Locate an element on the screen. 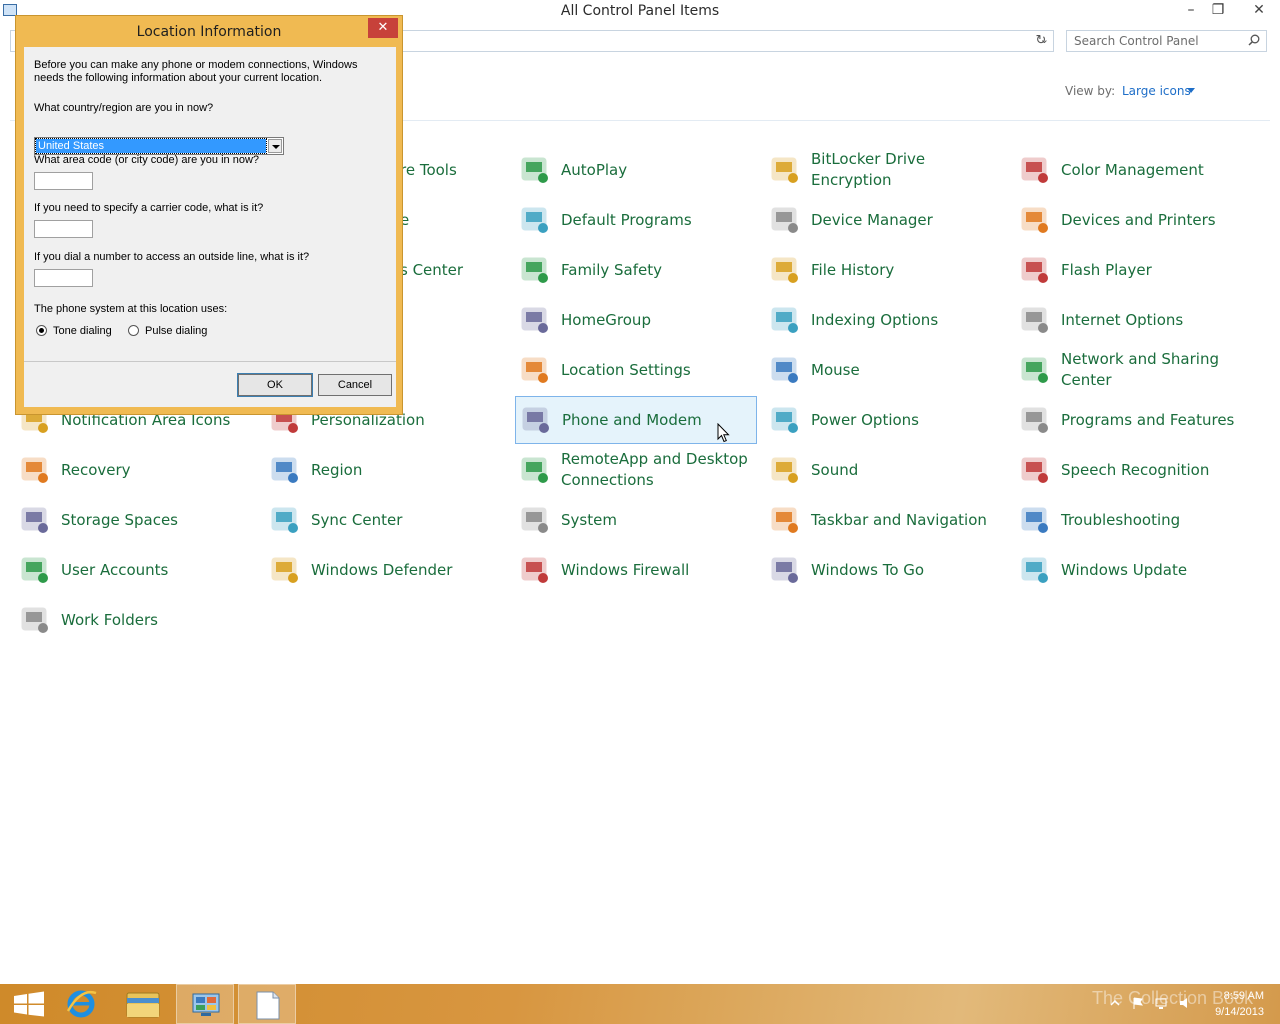 Image resolution: width=1280 pixels, height=1024 pixels. control-panel-item: Windows To Go is located at coordinates (886, 570).